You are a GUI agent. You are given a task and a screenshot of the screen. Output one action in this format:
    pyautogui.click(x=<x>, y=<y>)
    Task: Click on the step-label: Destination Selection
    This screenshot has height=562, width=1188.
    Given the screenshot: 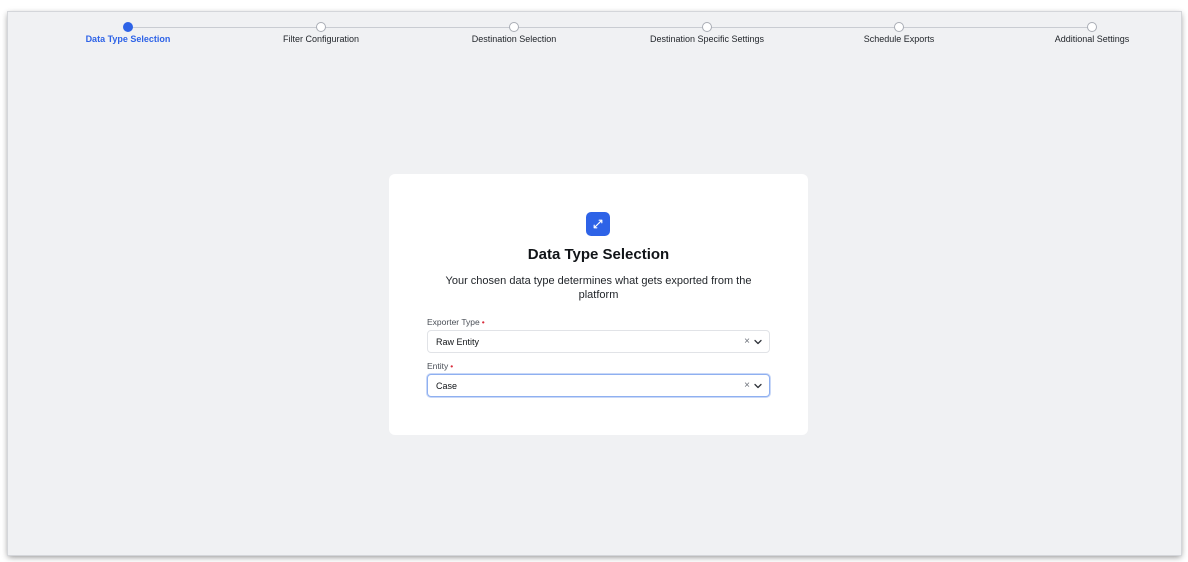 What is the action you would take?
    pyautogui.click(x=514, y=39)
    